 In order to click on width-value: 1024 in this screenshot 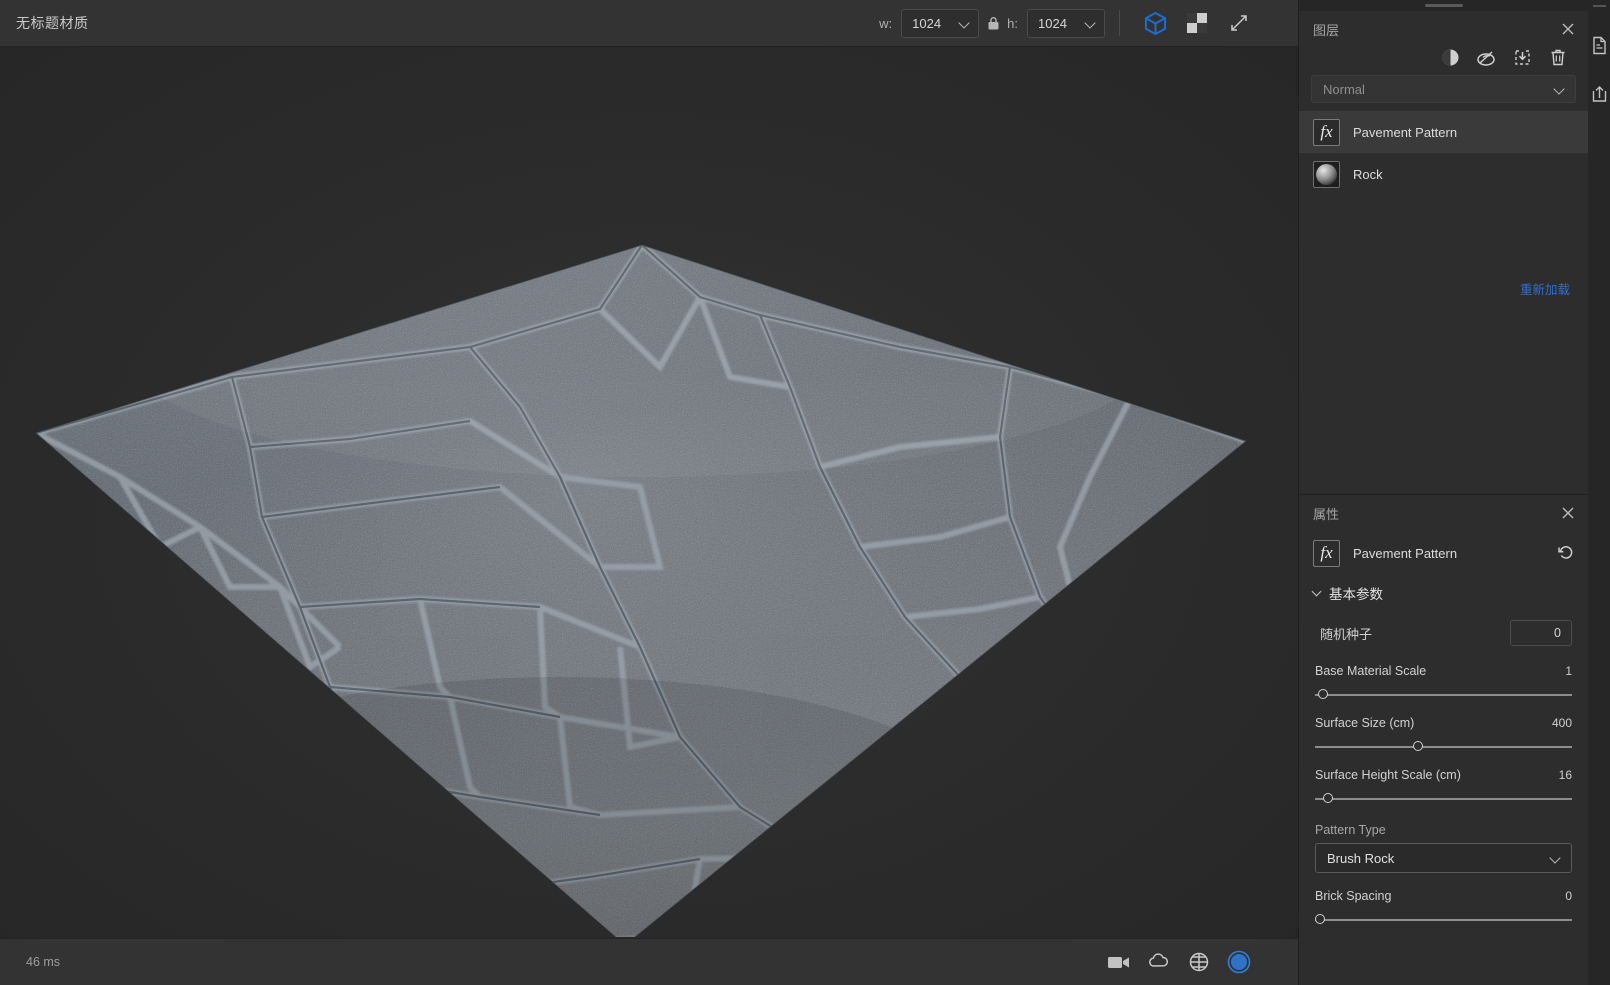, I will do `click(927, 23)`.